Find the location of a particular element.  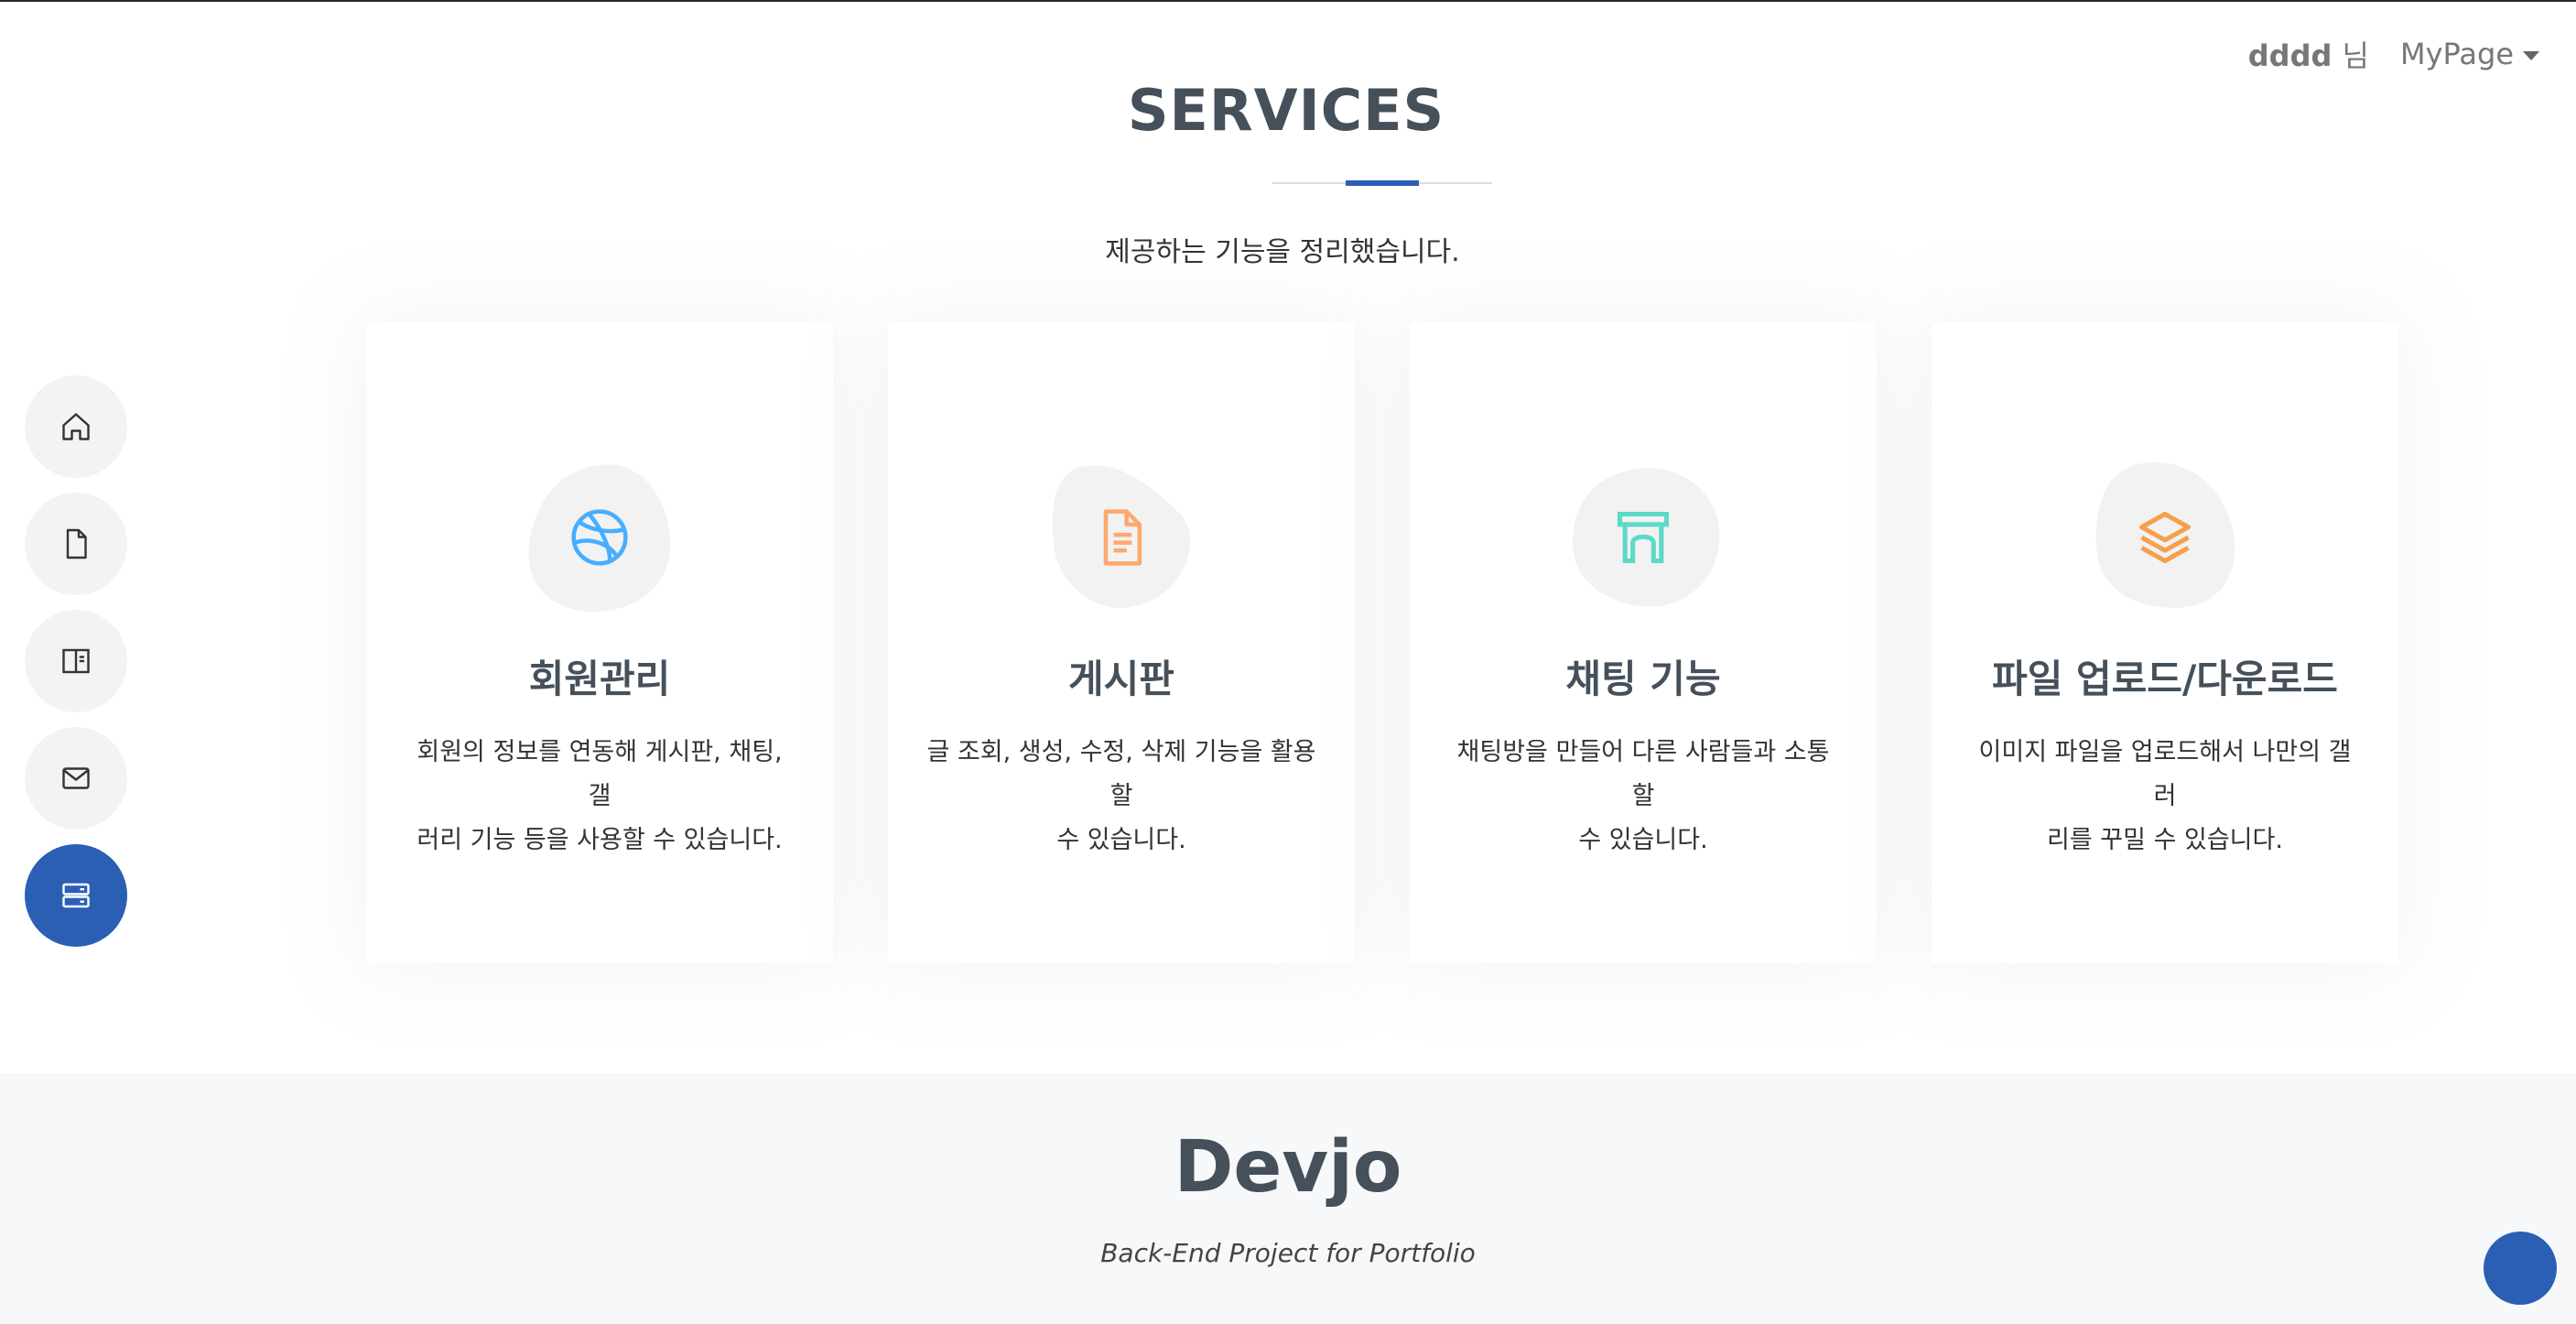

card-description: 채팅방을 만들어 다른 사람들과 소통할 수 있습니다. is located at coordinates (1643, 797).